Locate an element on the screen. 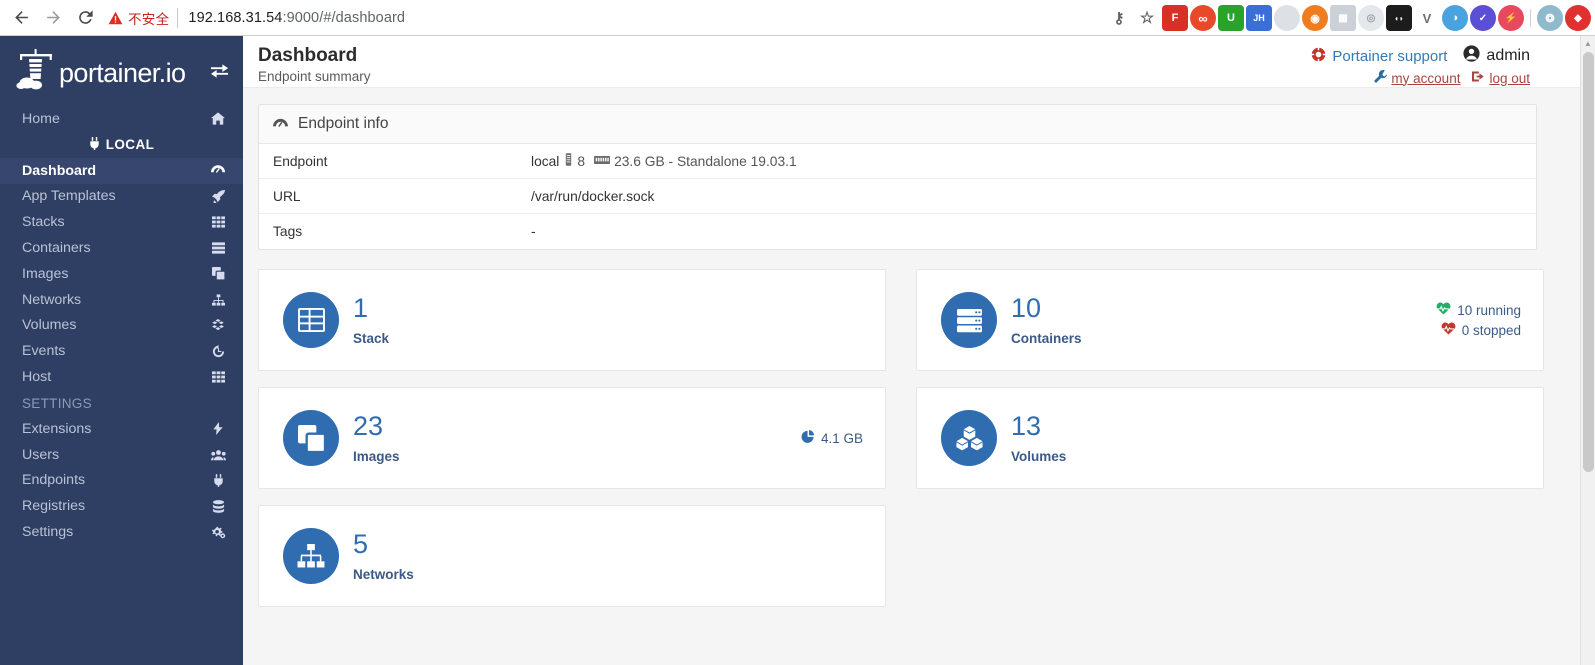  red-circle-extension-icon: ◆ is located at coordinates (1578, 18).